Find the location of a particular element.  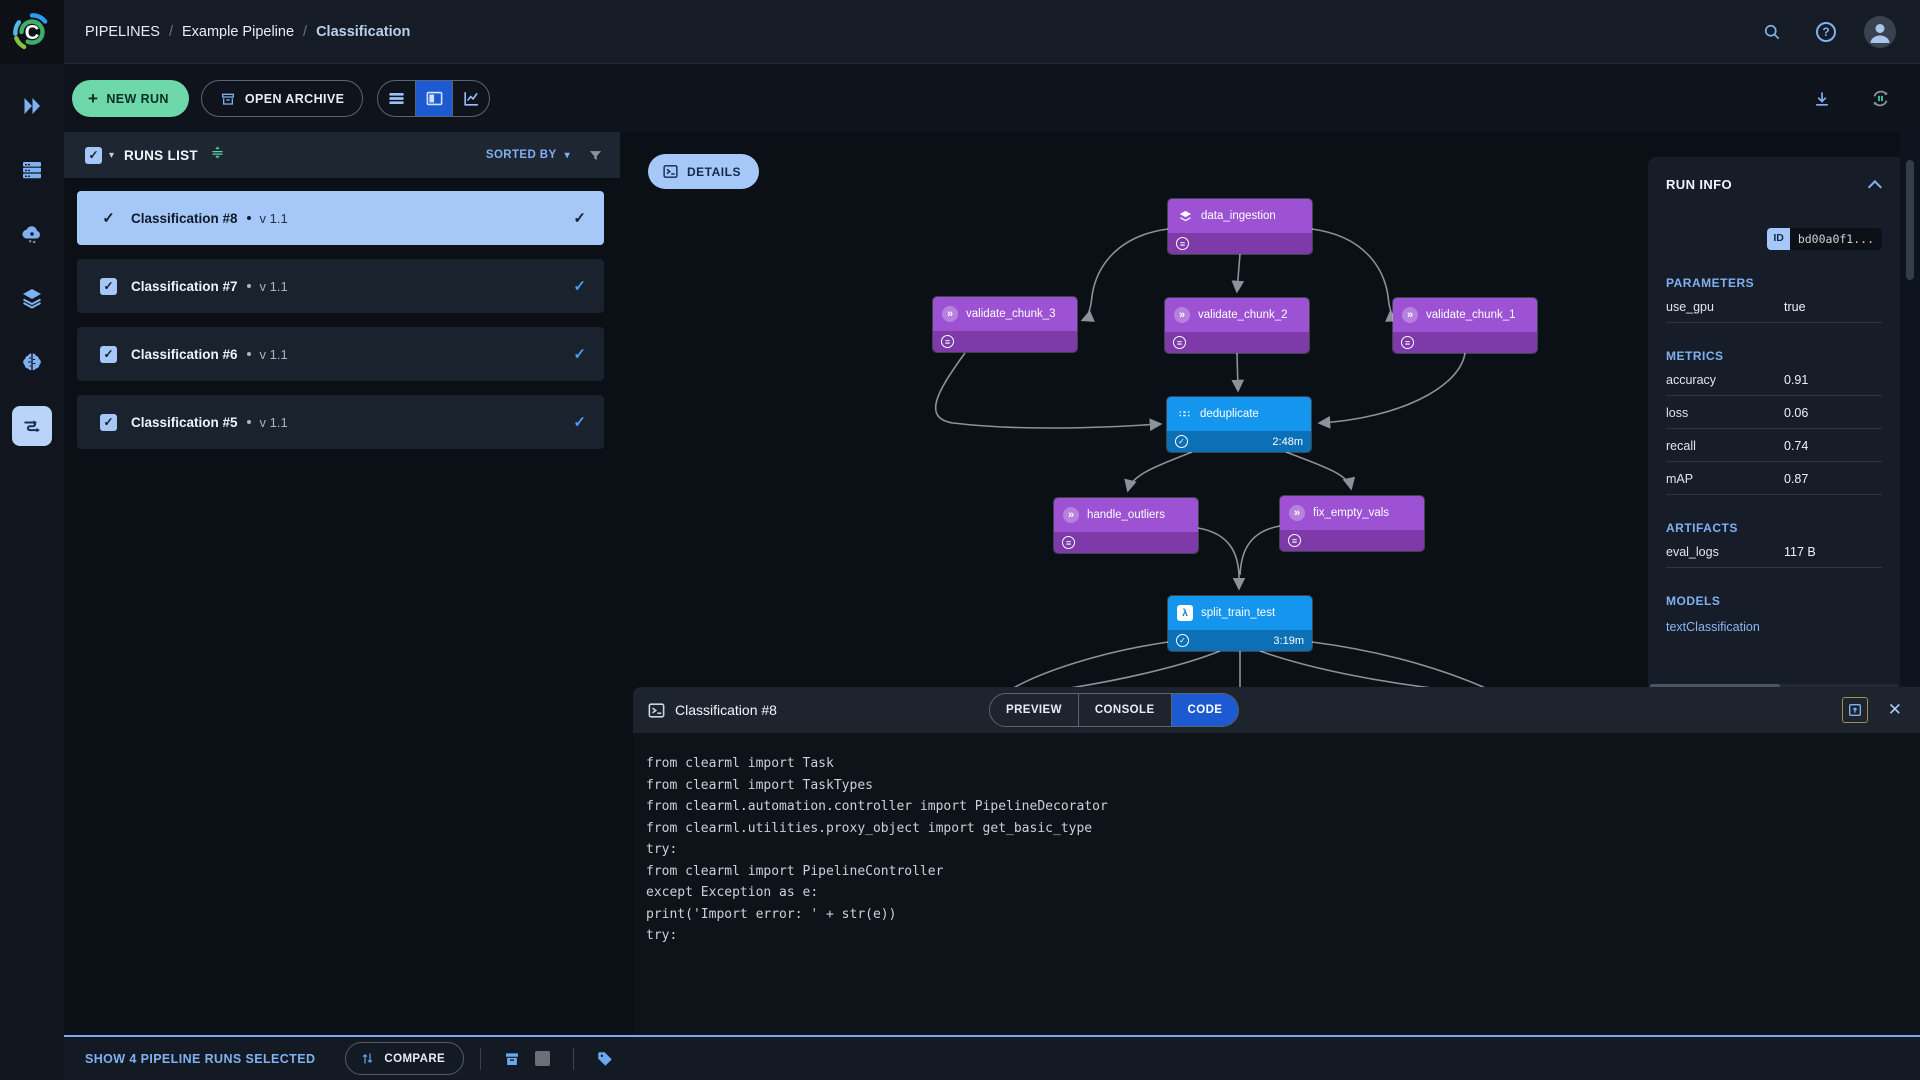

view-mode-toggle is located at coordinates (434, 98).